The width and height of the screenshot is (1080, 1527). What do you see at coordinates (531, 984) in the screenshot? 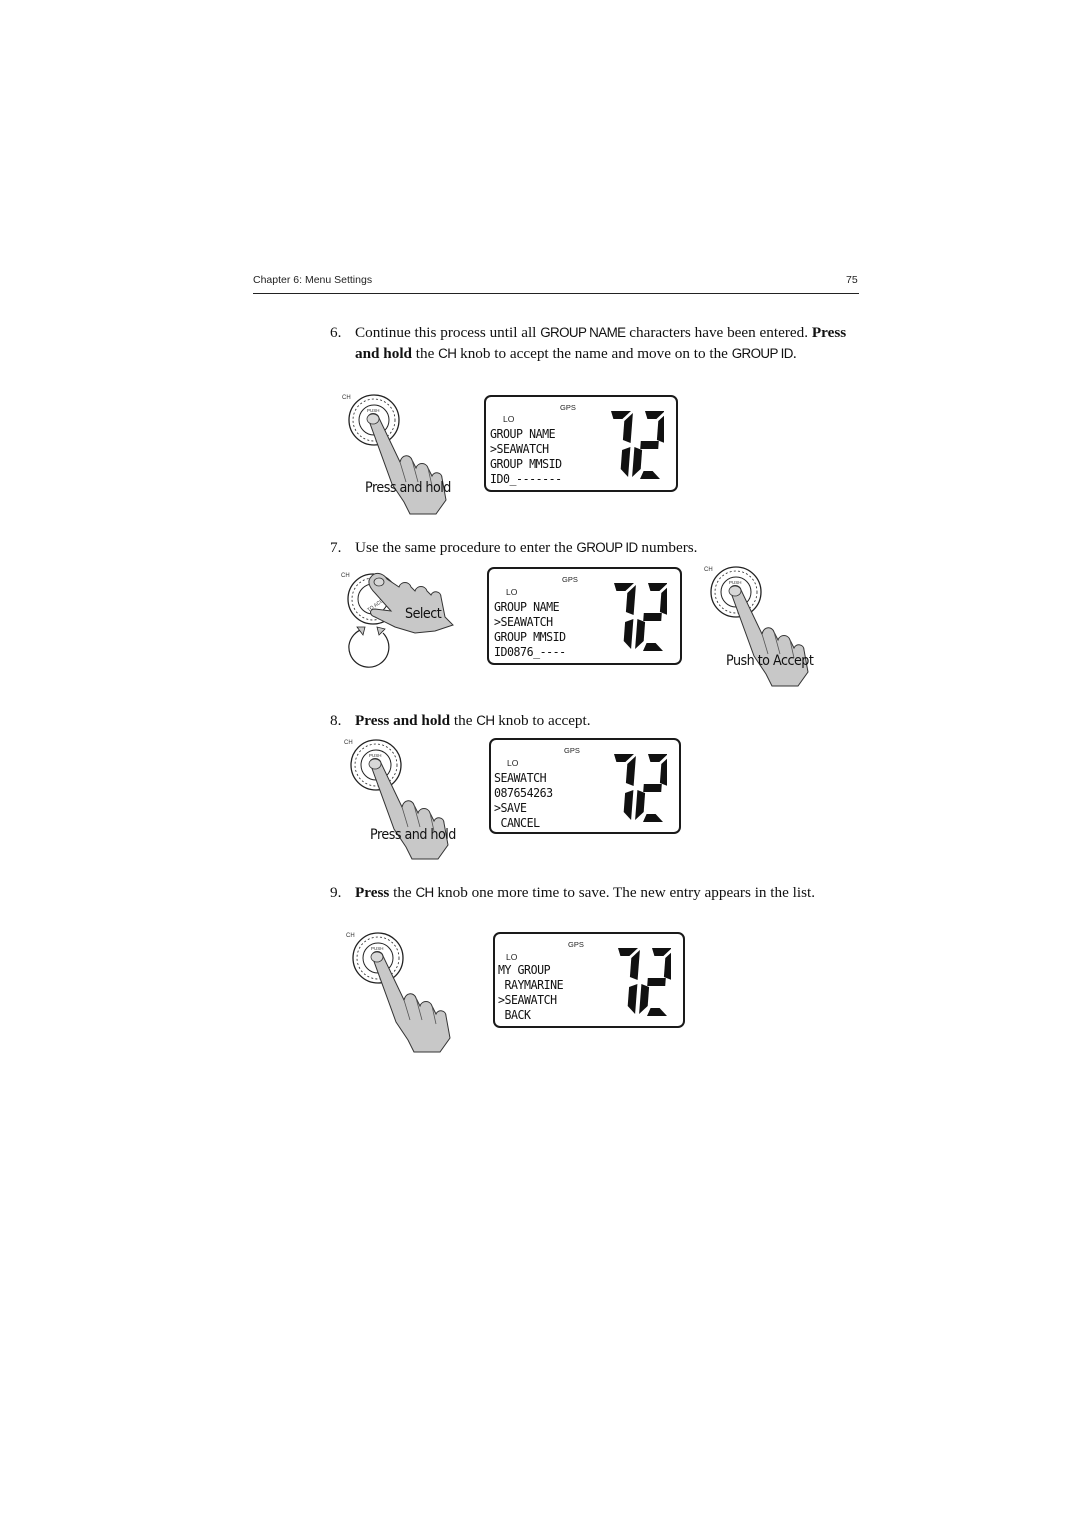
I see `lcd-line: RAYMARINE` at bounding box center [531, 984].